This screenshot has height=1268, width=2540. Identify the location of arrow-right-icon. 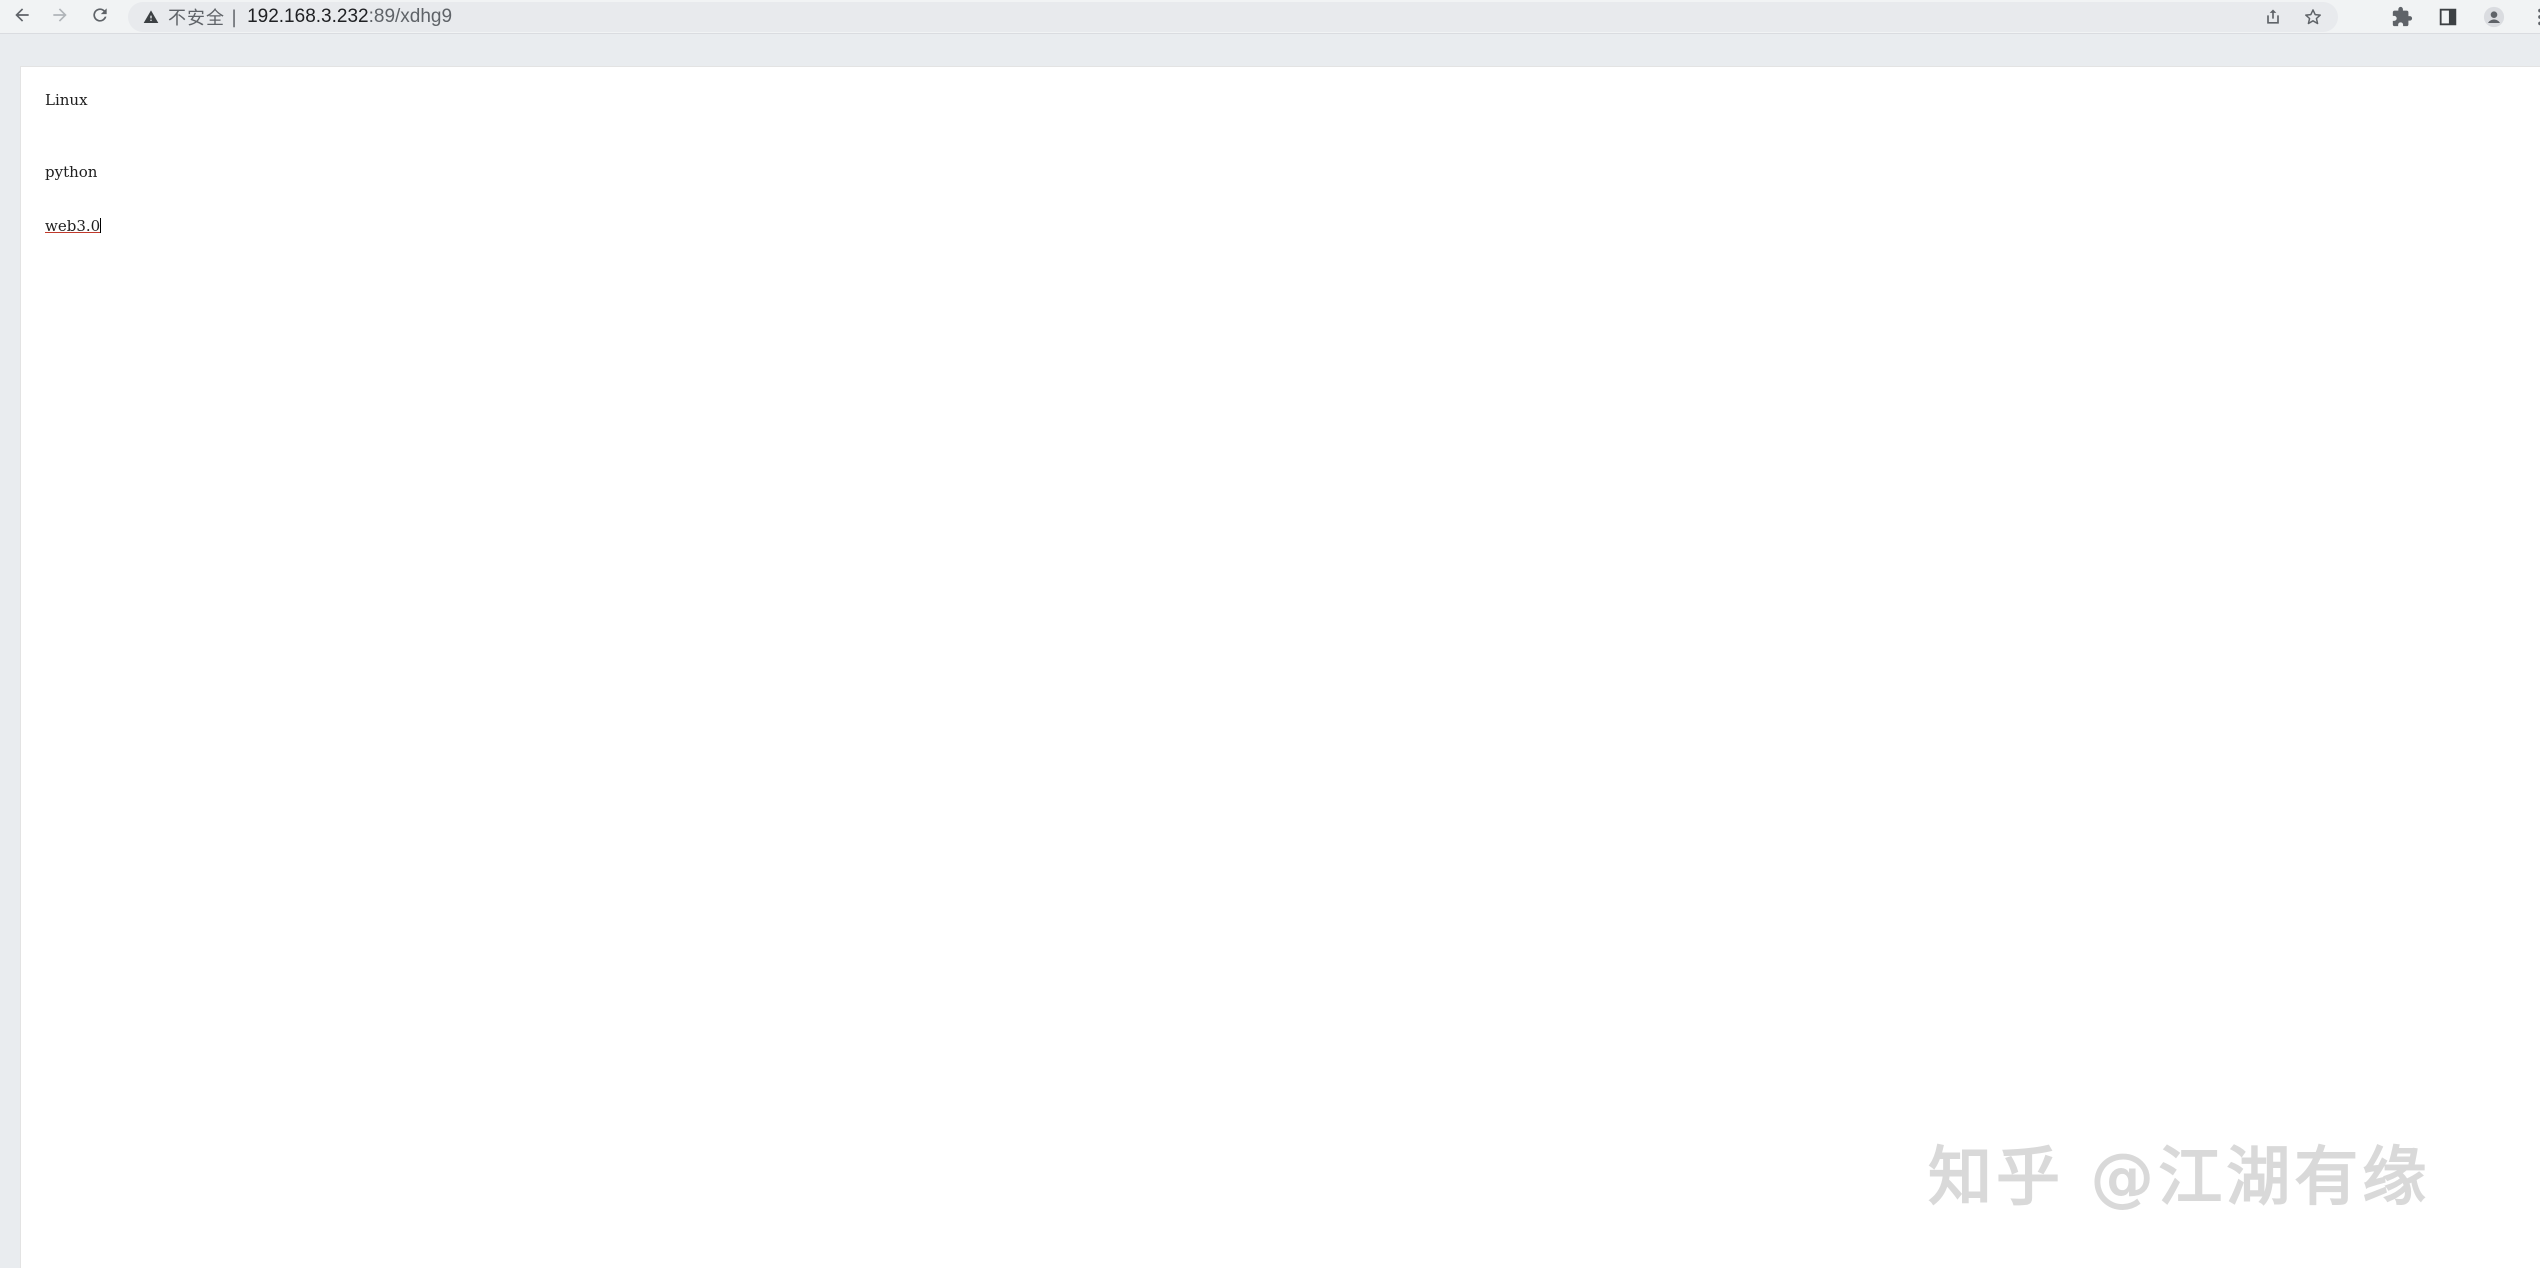
(60, 17).